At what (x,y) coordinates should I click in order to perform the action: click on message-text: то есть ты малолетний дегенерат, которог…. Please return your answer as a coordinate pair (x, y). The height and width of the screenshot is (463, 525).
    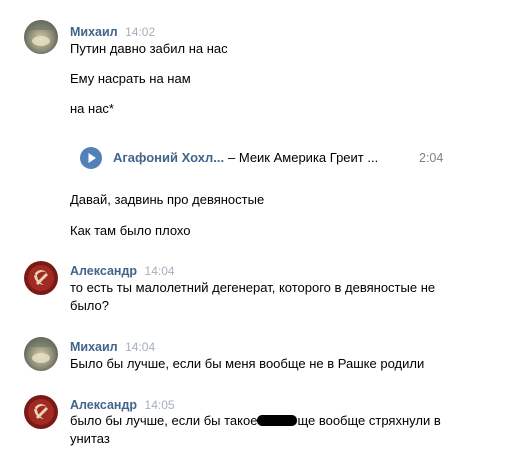
    Looking at the image, I should click on (253, 287).